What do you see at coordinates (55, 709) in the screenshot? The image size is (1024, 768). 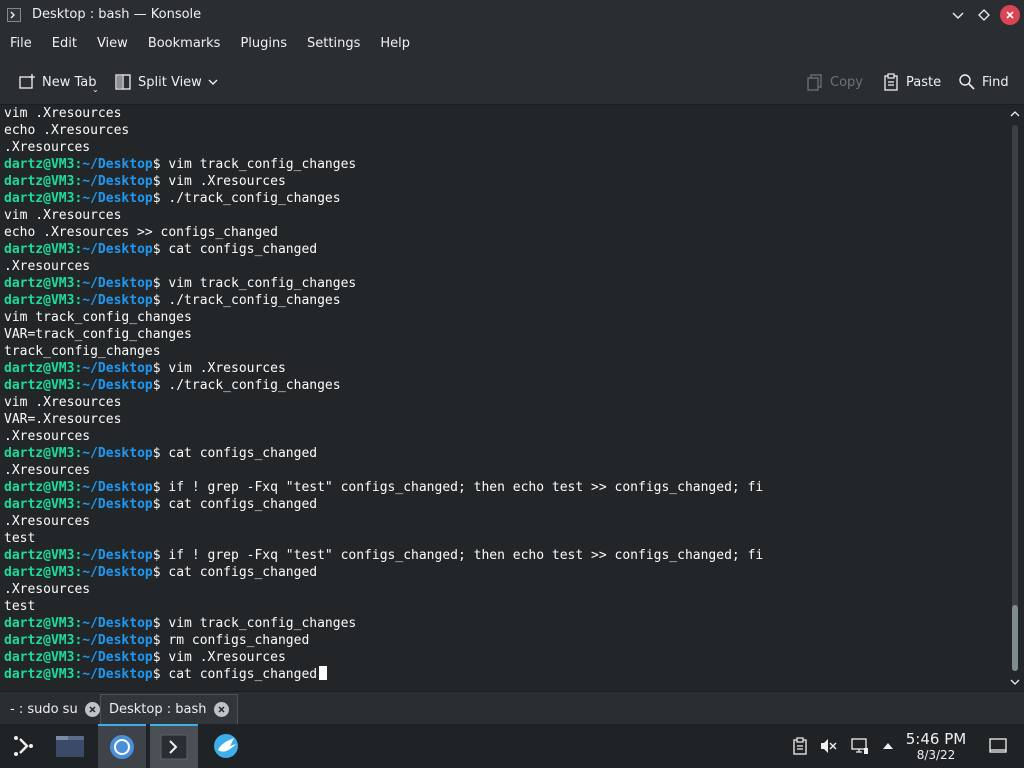 I see `tab-sudo-su: - : sudo su` at bounding box center [55, 709].